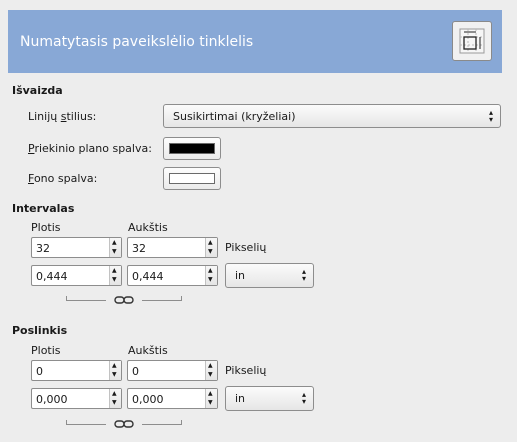 The height and width of the screenshot is (442, 517). Describe the element at coordinates (332, 116) in the screenshot. I see `line-style-select: Susikirtimai (kryželiai) ▴ ▾` at that location.